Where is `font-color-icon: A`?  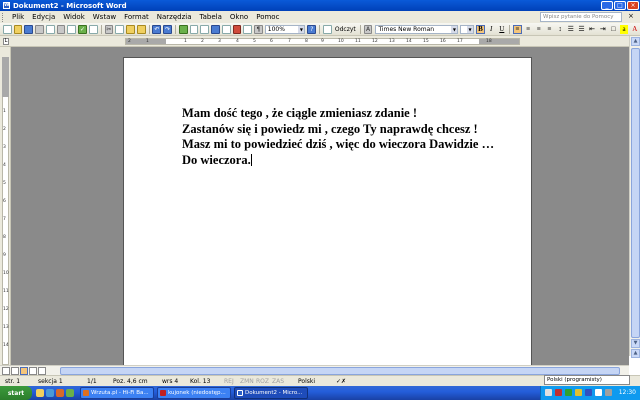 font-color-icon: A is located at coordinates (634, 29).